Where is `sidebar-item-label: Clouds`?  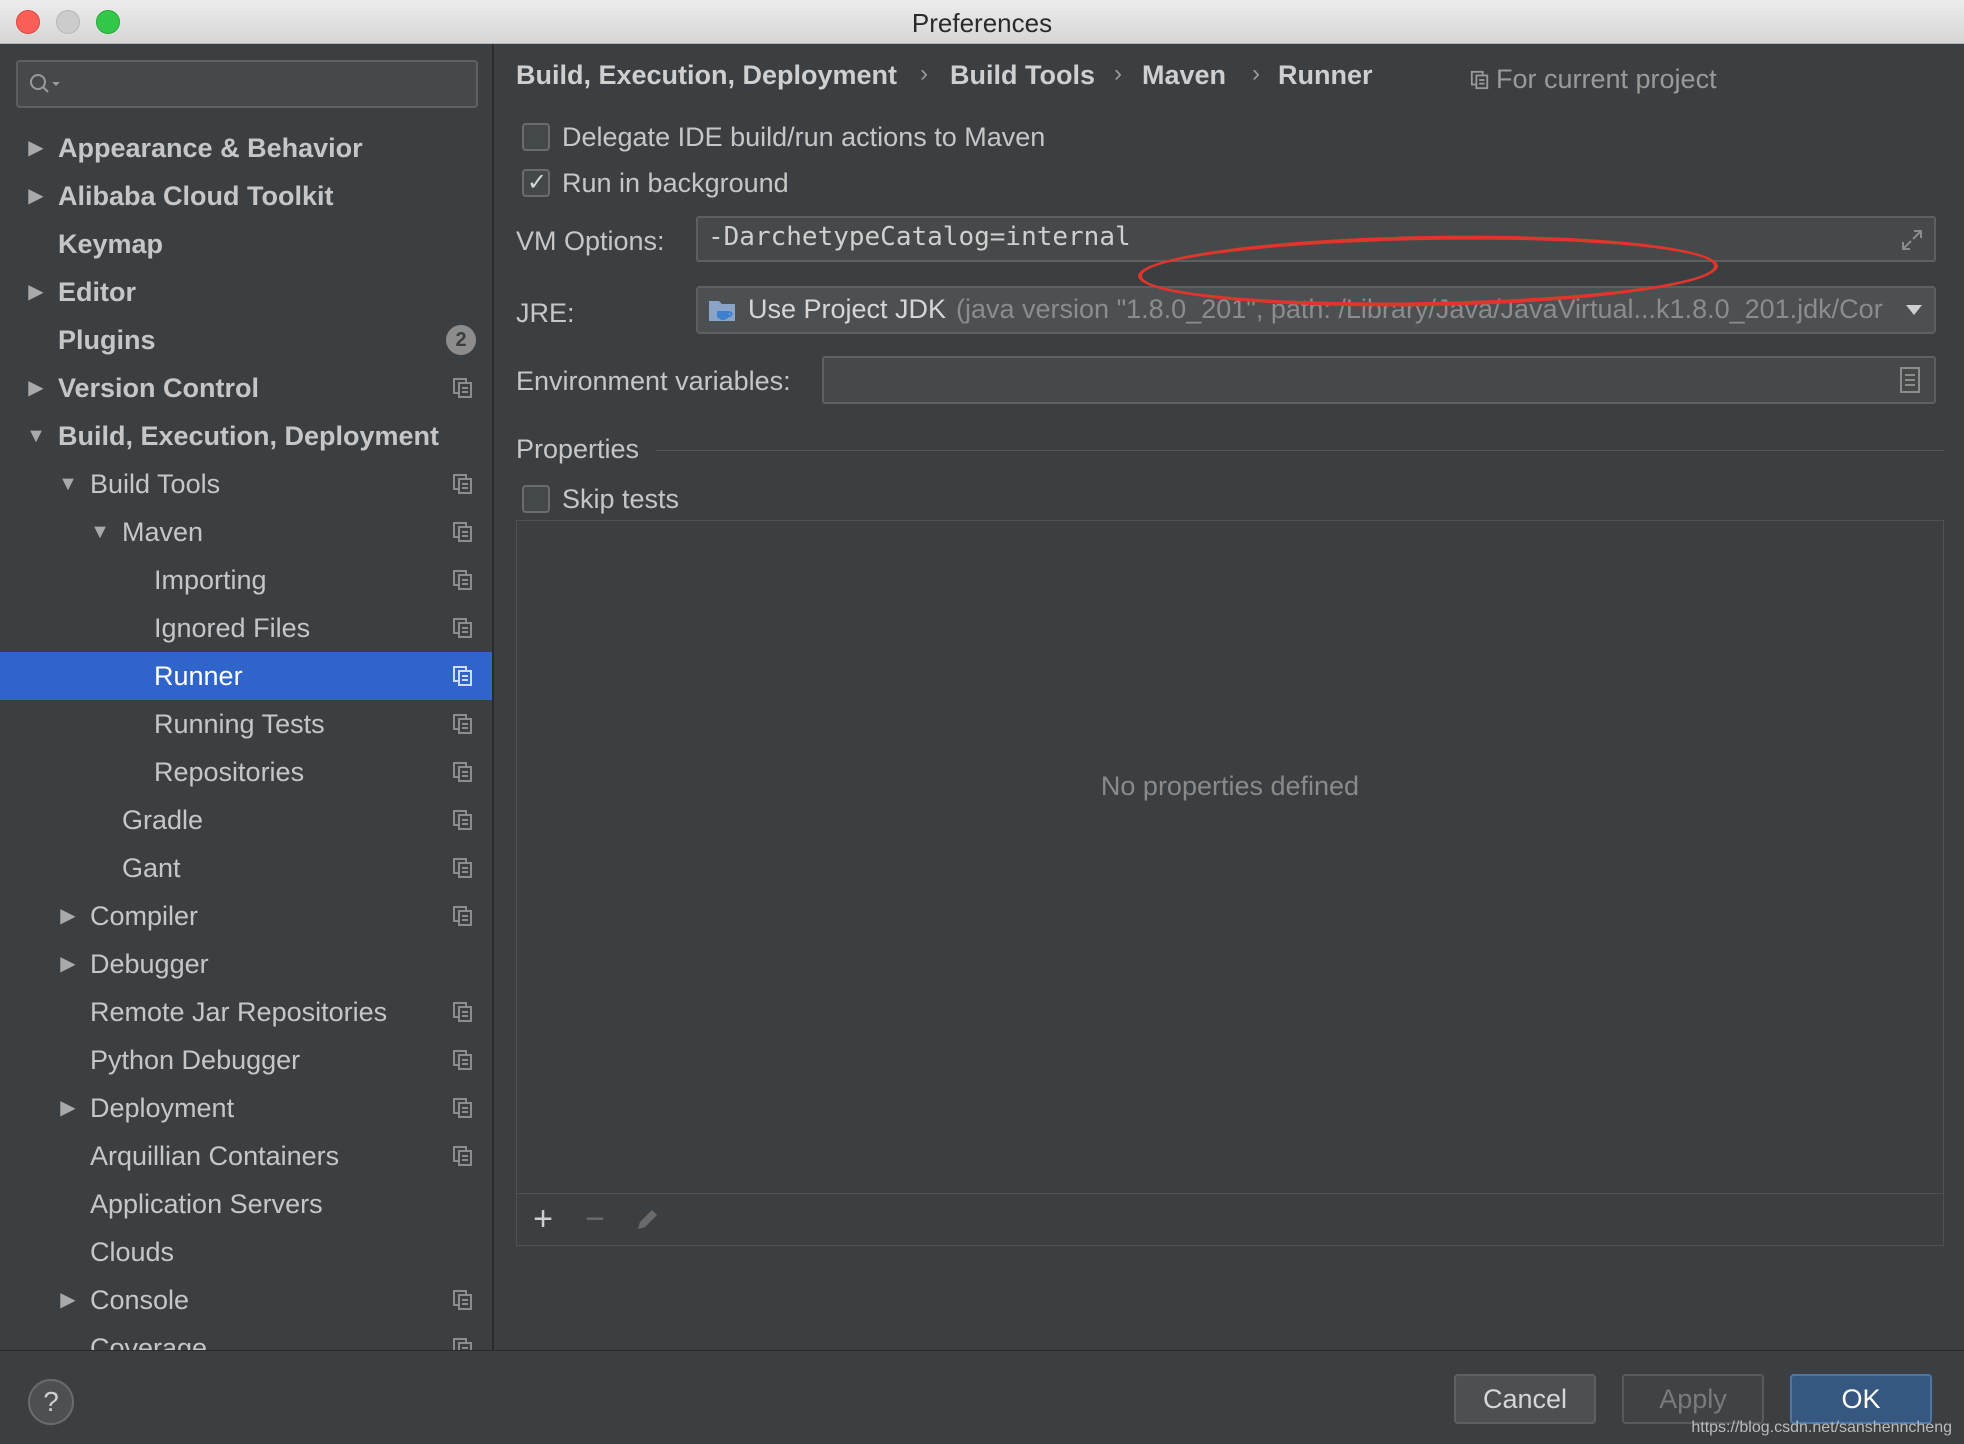
sidebar-item-label: Clouds is located at coordinates (132, 1252).